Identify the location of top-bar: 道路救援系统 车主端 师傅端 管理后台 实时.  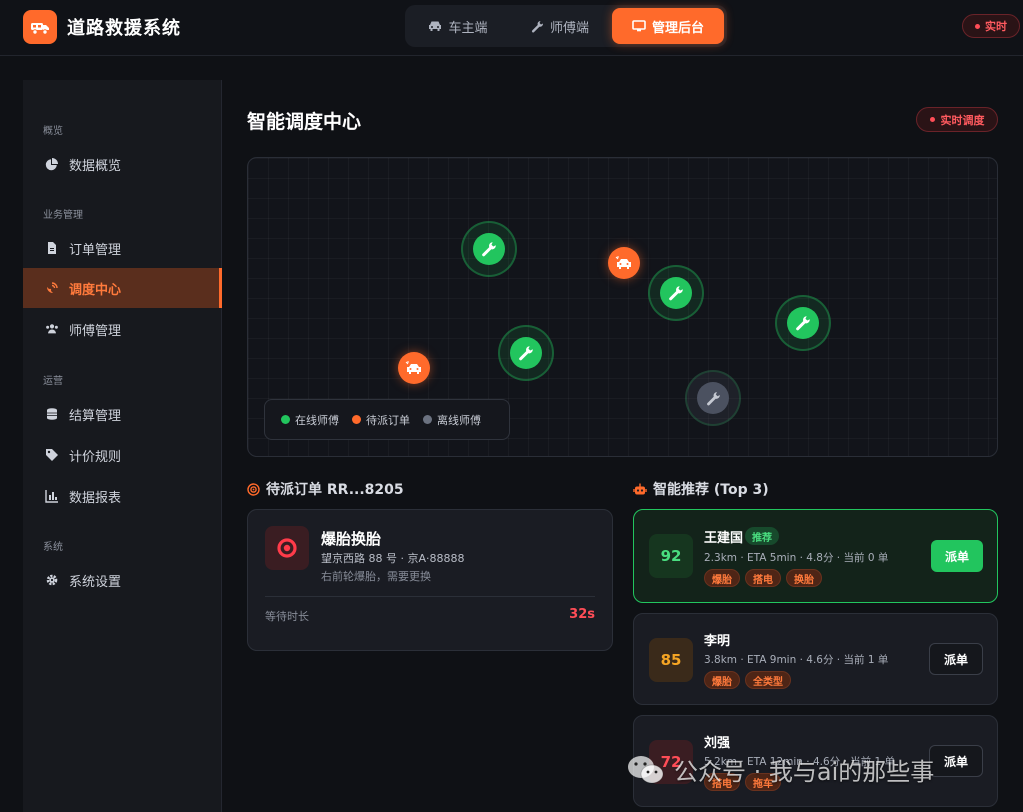
(511, 28).